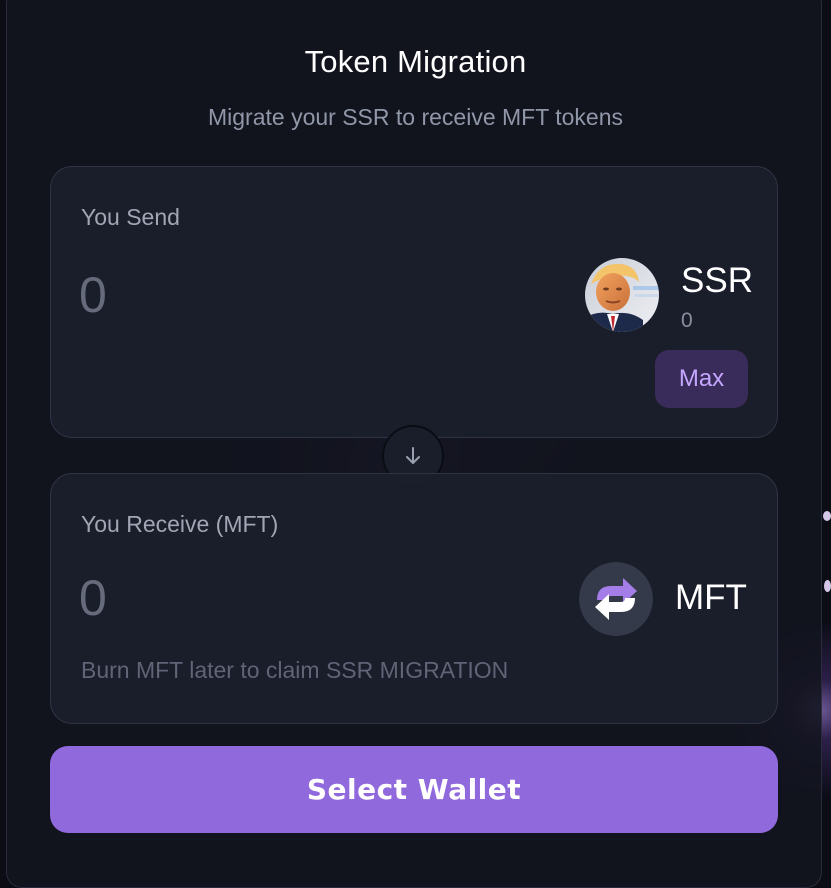  Describe the element at coordinates (414, 789) in the screenshot. I see `select-wallet-button: Select Wallet` at that location.